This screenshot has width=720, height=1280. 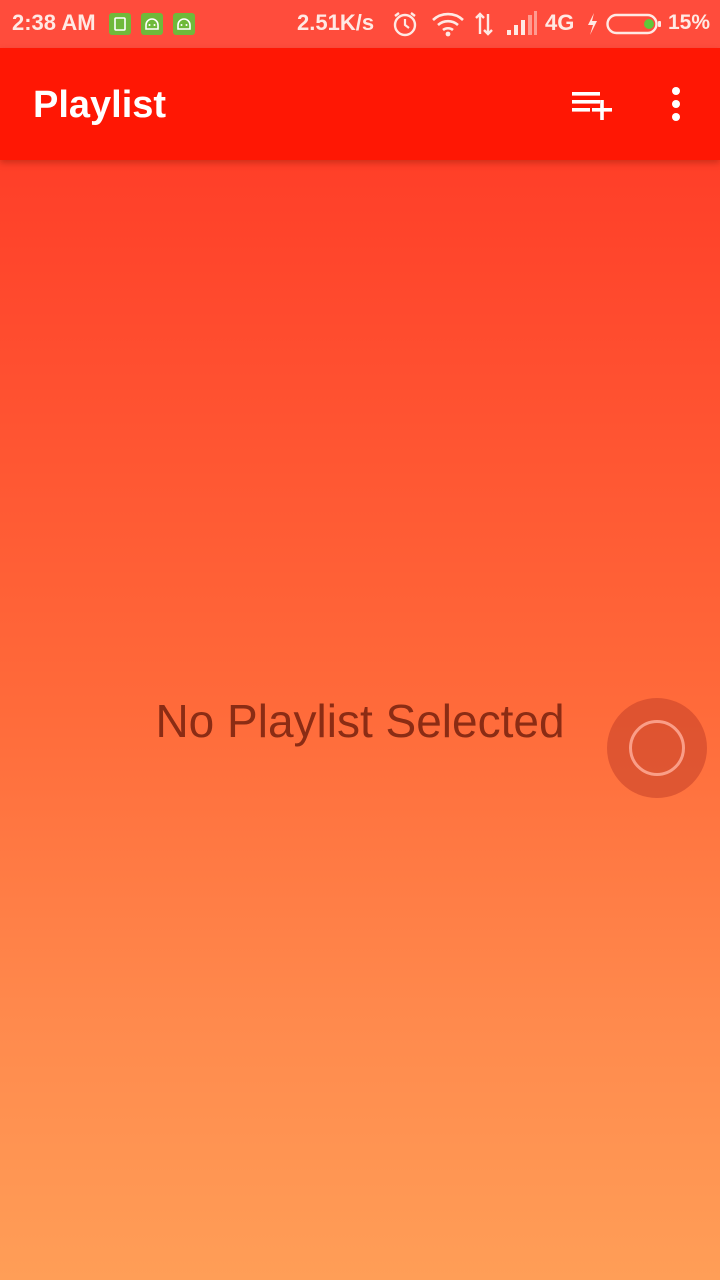 What do you see at coordinates (484, 26) in the screenshot?
I see `data-arrows-icon` at bounding box center [484, 26].